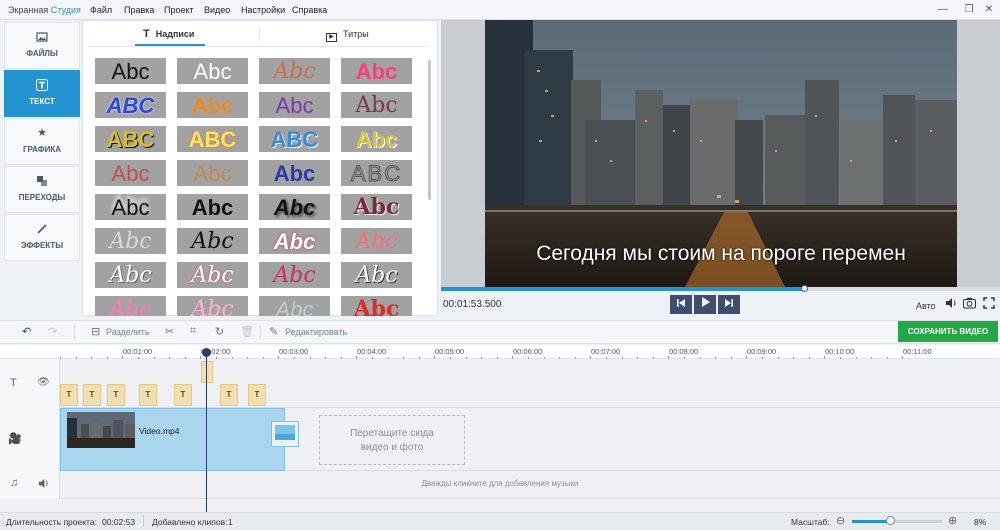 This screenshot has width=1000, height=530. I want to click on menu-file: Файл, so click(101, 10).